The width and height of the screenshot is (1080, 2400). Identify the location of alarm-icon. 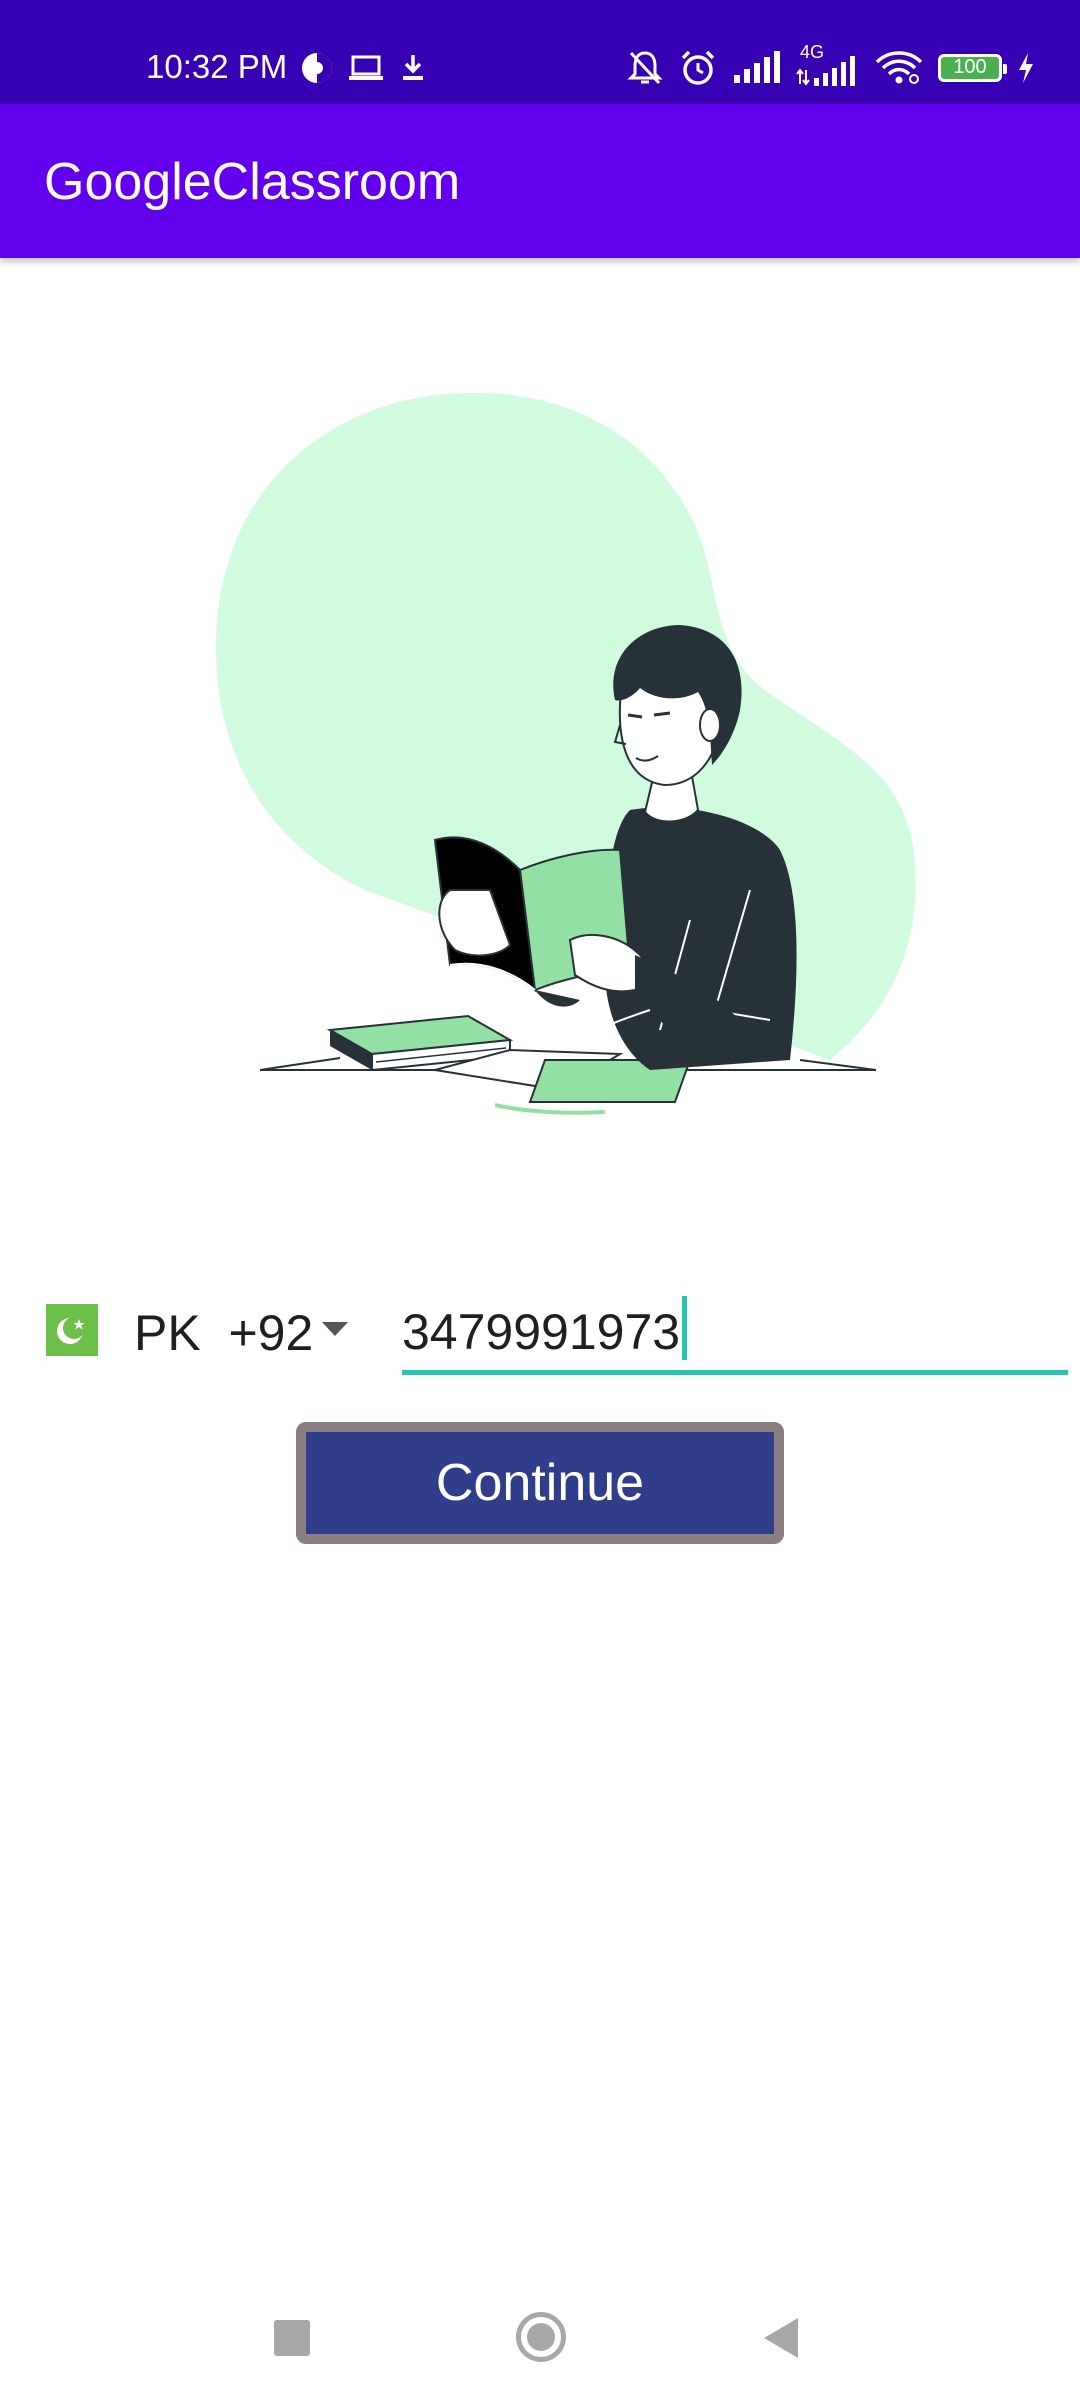
(698, 68).